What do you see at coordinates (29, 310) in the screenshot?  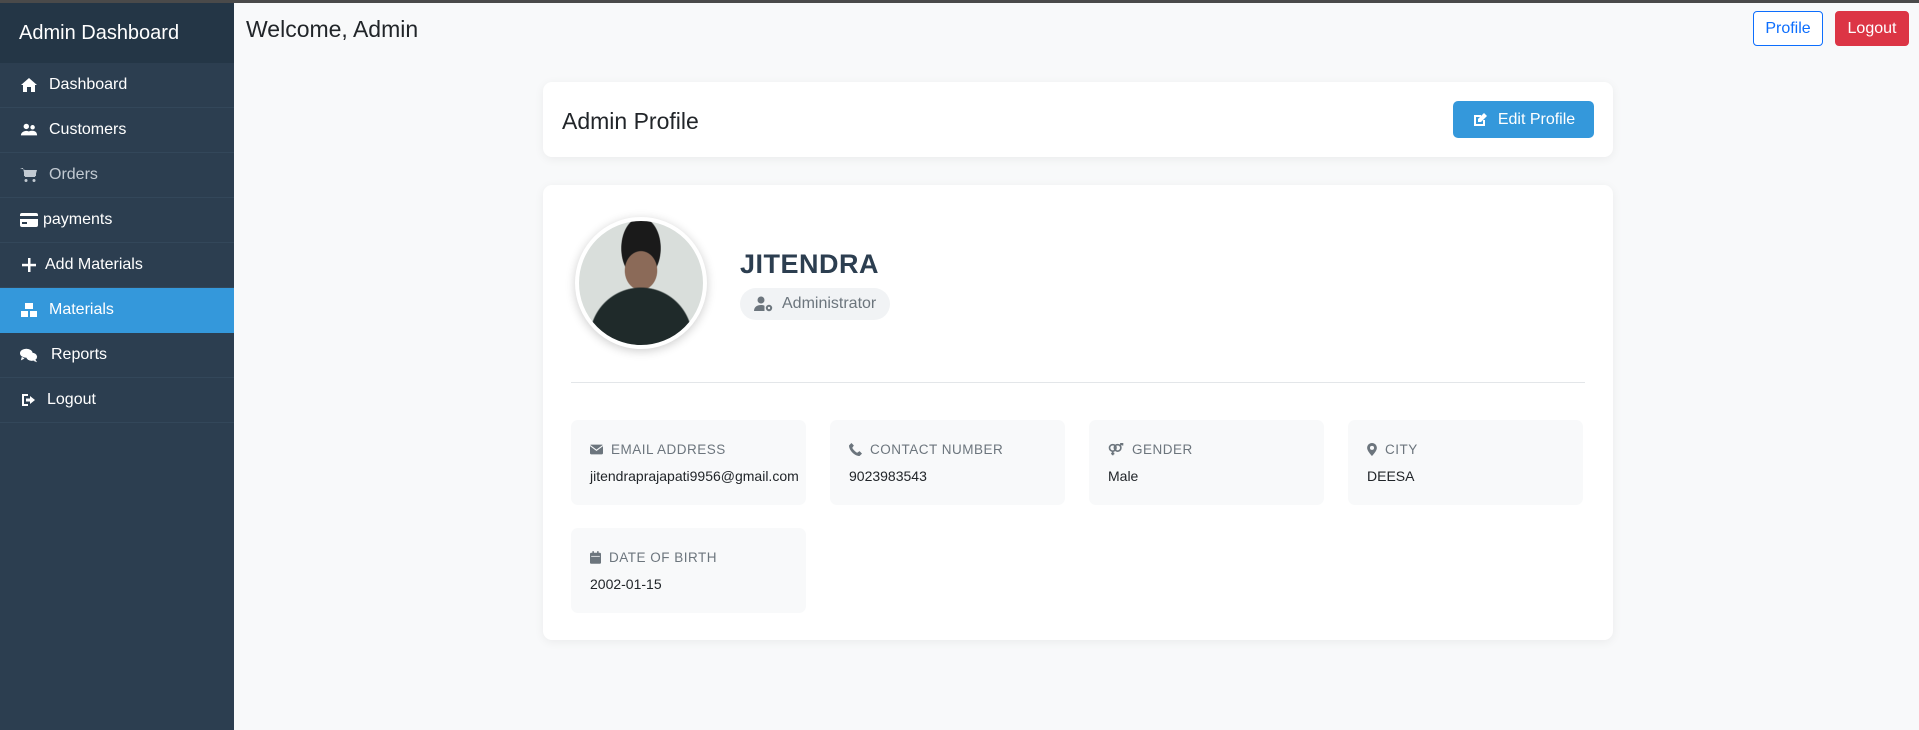 I see `boxes-icon` at bounding box center [29, 310].